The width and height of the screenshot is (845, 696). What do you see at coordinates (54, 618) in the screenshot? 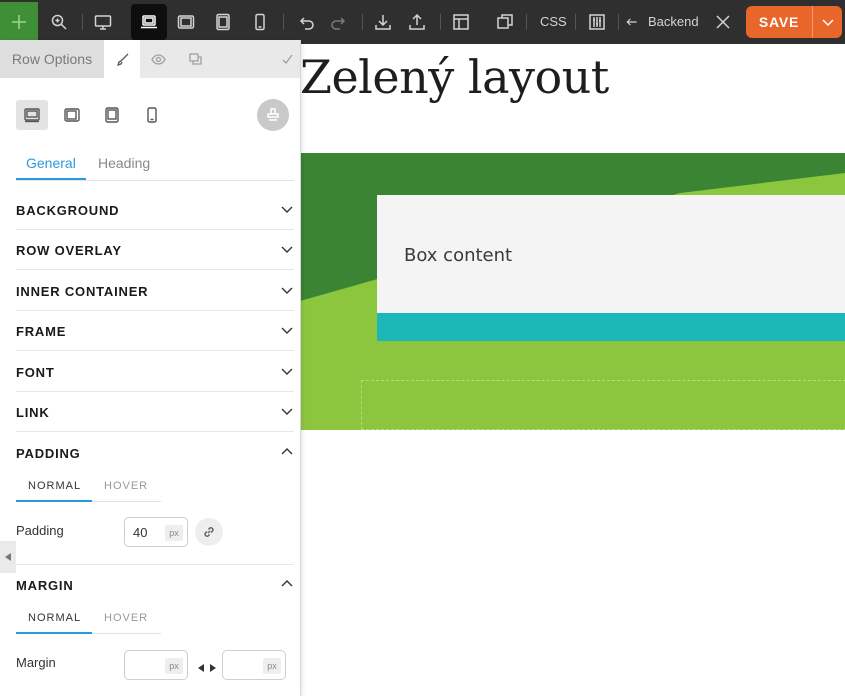
I see `margin-normal-tab: NORMAL` at bounding box center [54, 618].